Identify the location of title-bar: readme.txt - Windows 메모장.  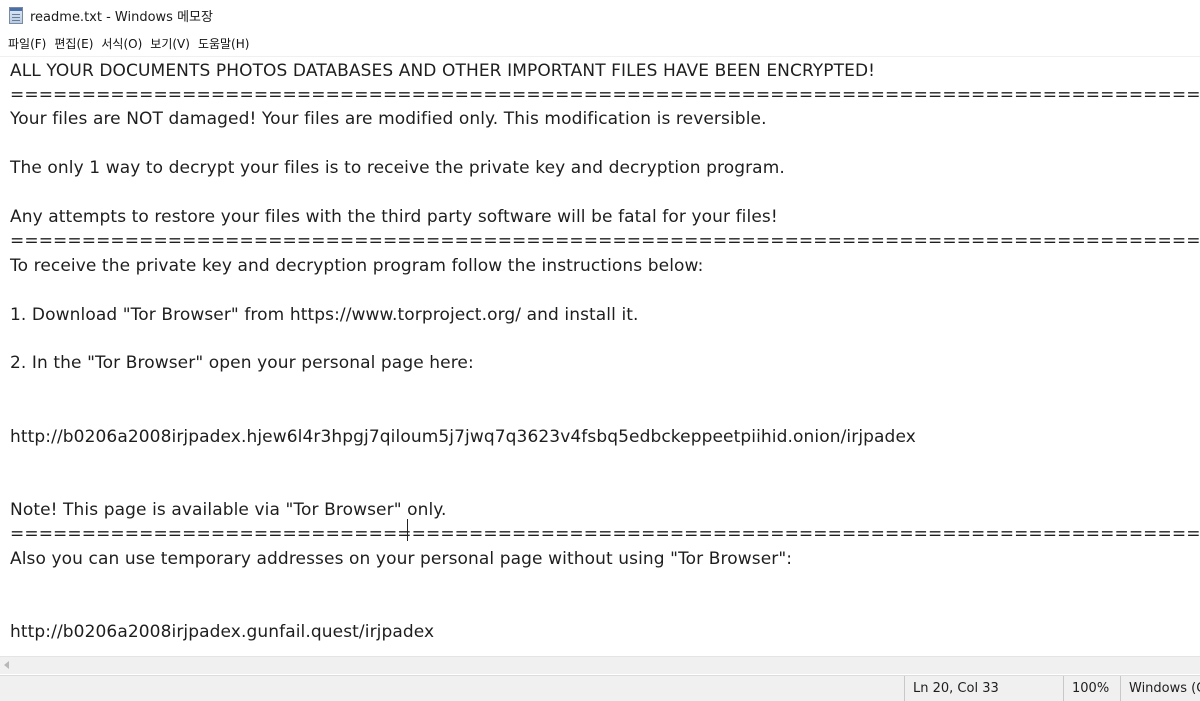
(600, 15).